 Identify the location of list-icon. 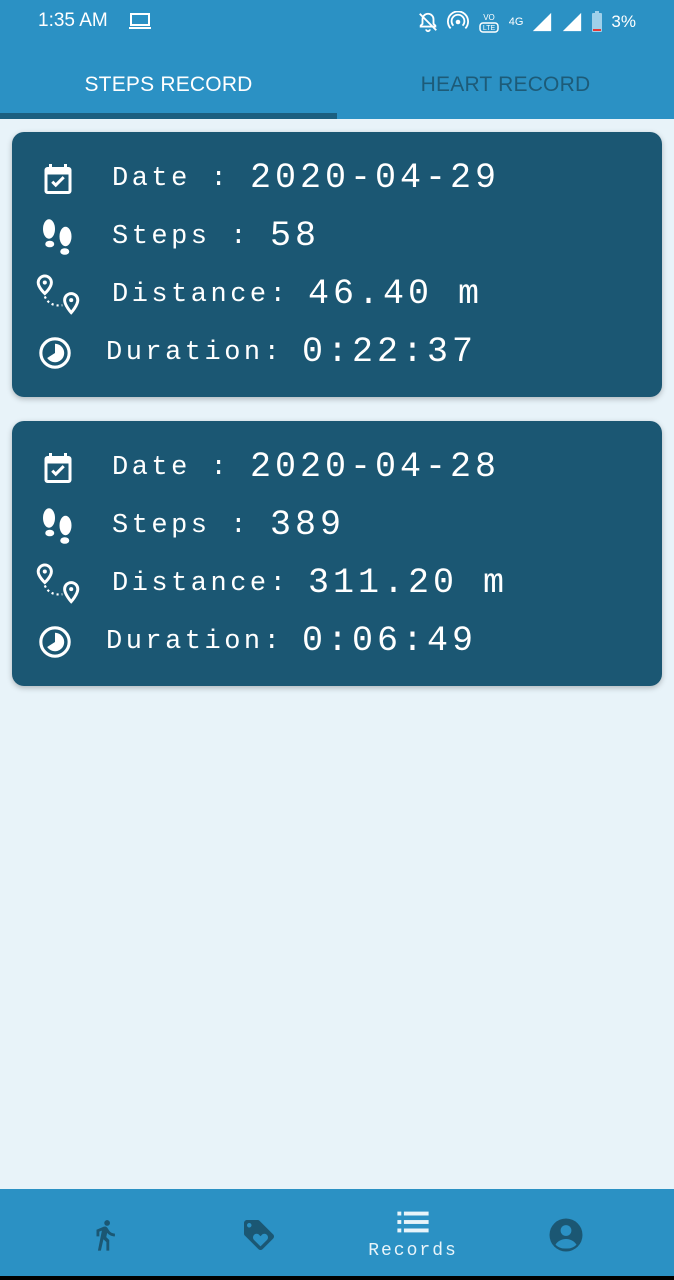
(413, 1221).